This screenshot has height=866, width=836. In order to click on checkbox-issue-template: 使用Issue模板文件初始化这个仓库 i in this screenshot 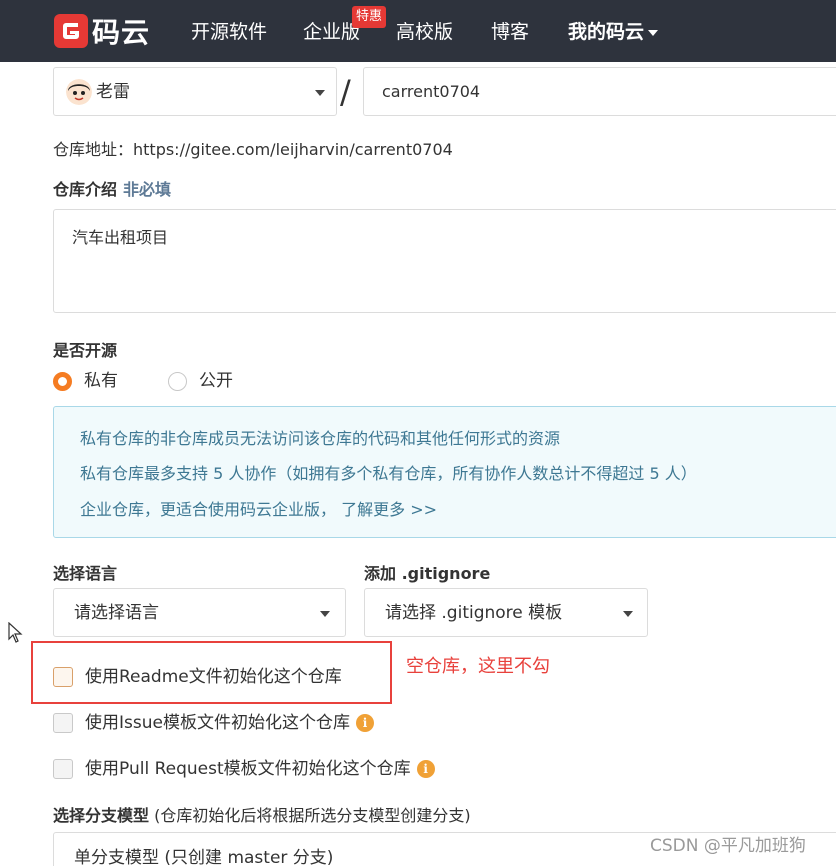, I will do `click(213, 723)`.